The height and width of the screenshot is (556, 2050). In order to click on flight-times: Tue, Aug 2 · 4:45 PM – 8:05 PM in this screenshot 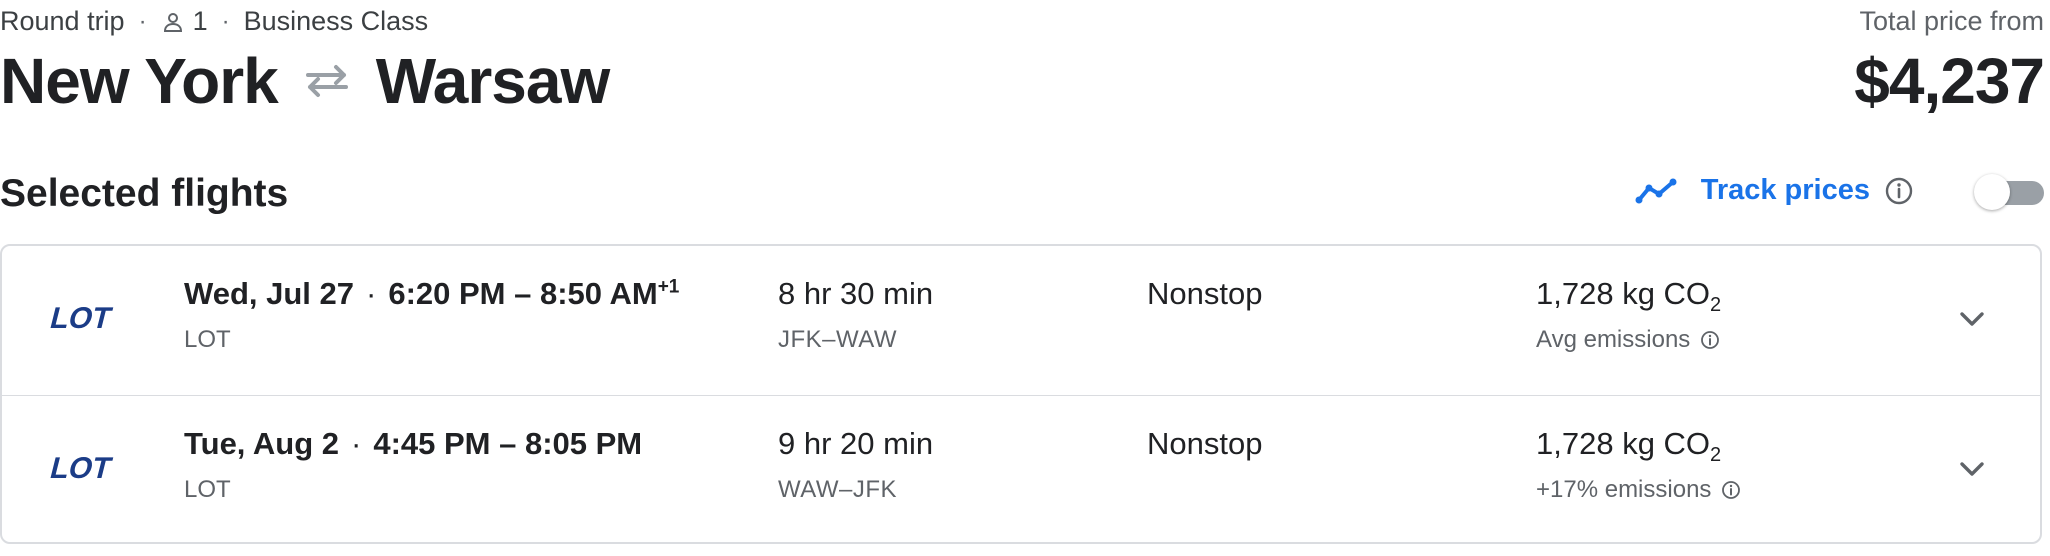, I will do `click(413, 443)`.